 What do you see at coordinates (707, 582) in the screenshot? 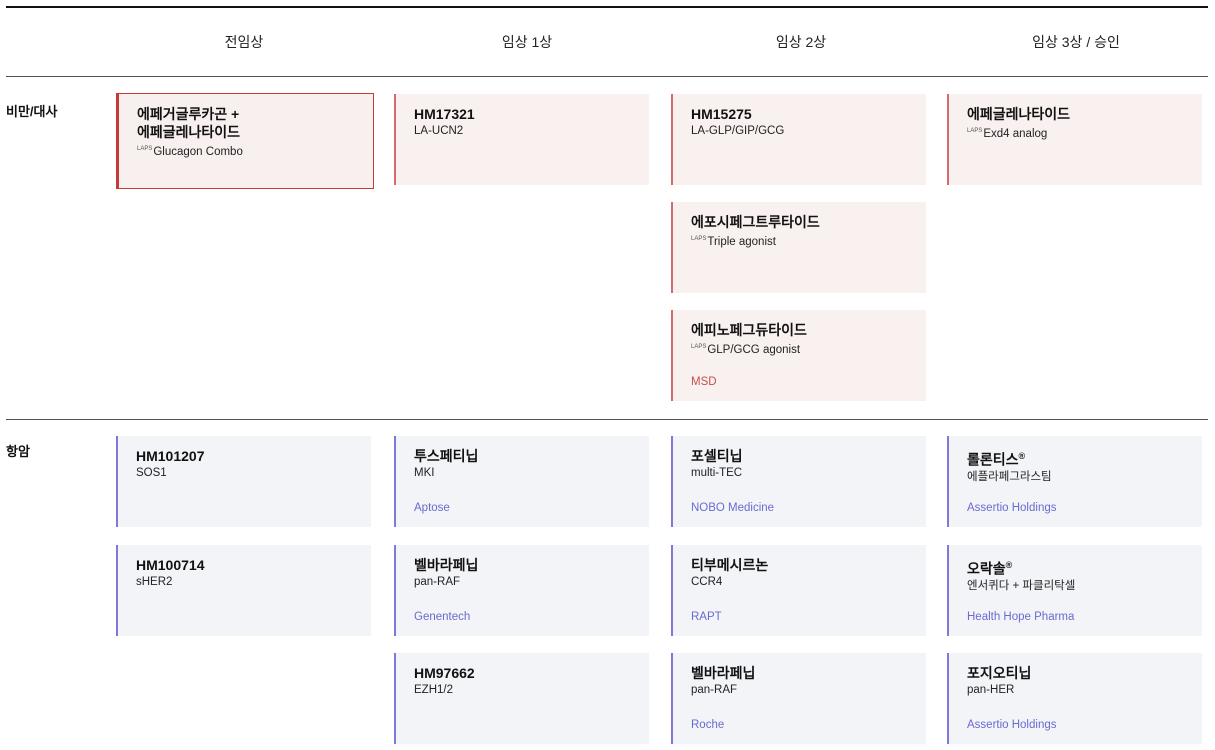
I see `drug-target: CCR4` at bounding box center [707, 582].